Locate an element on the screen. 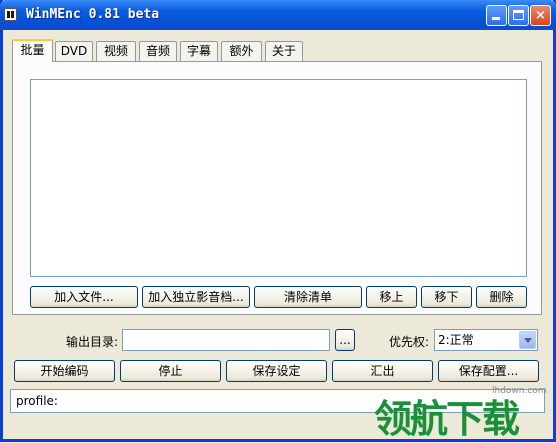 The width and height of the screenshot is (556, 443). app-icon is located at coordinates (10, 14).